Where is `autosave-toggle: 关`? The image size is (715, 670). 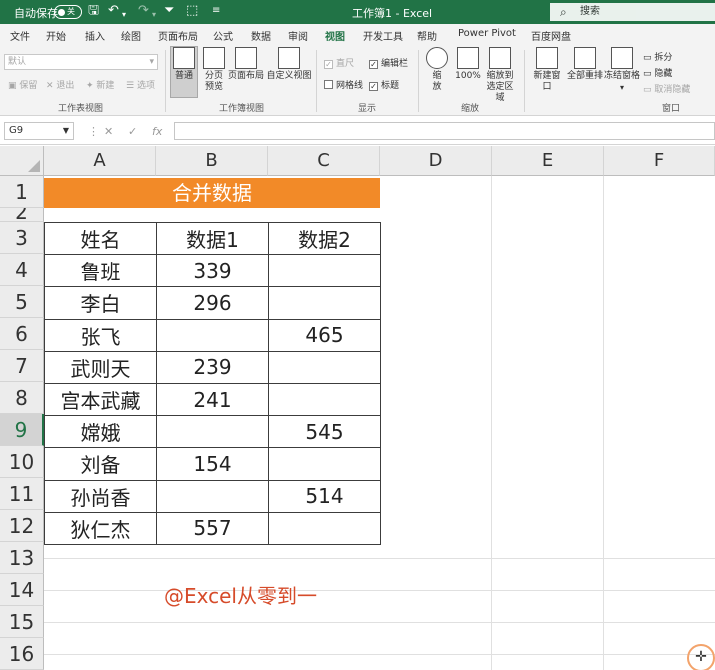 autosave-toggle: 关 is located at coordinates (68, 12).